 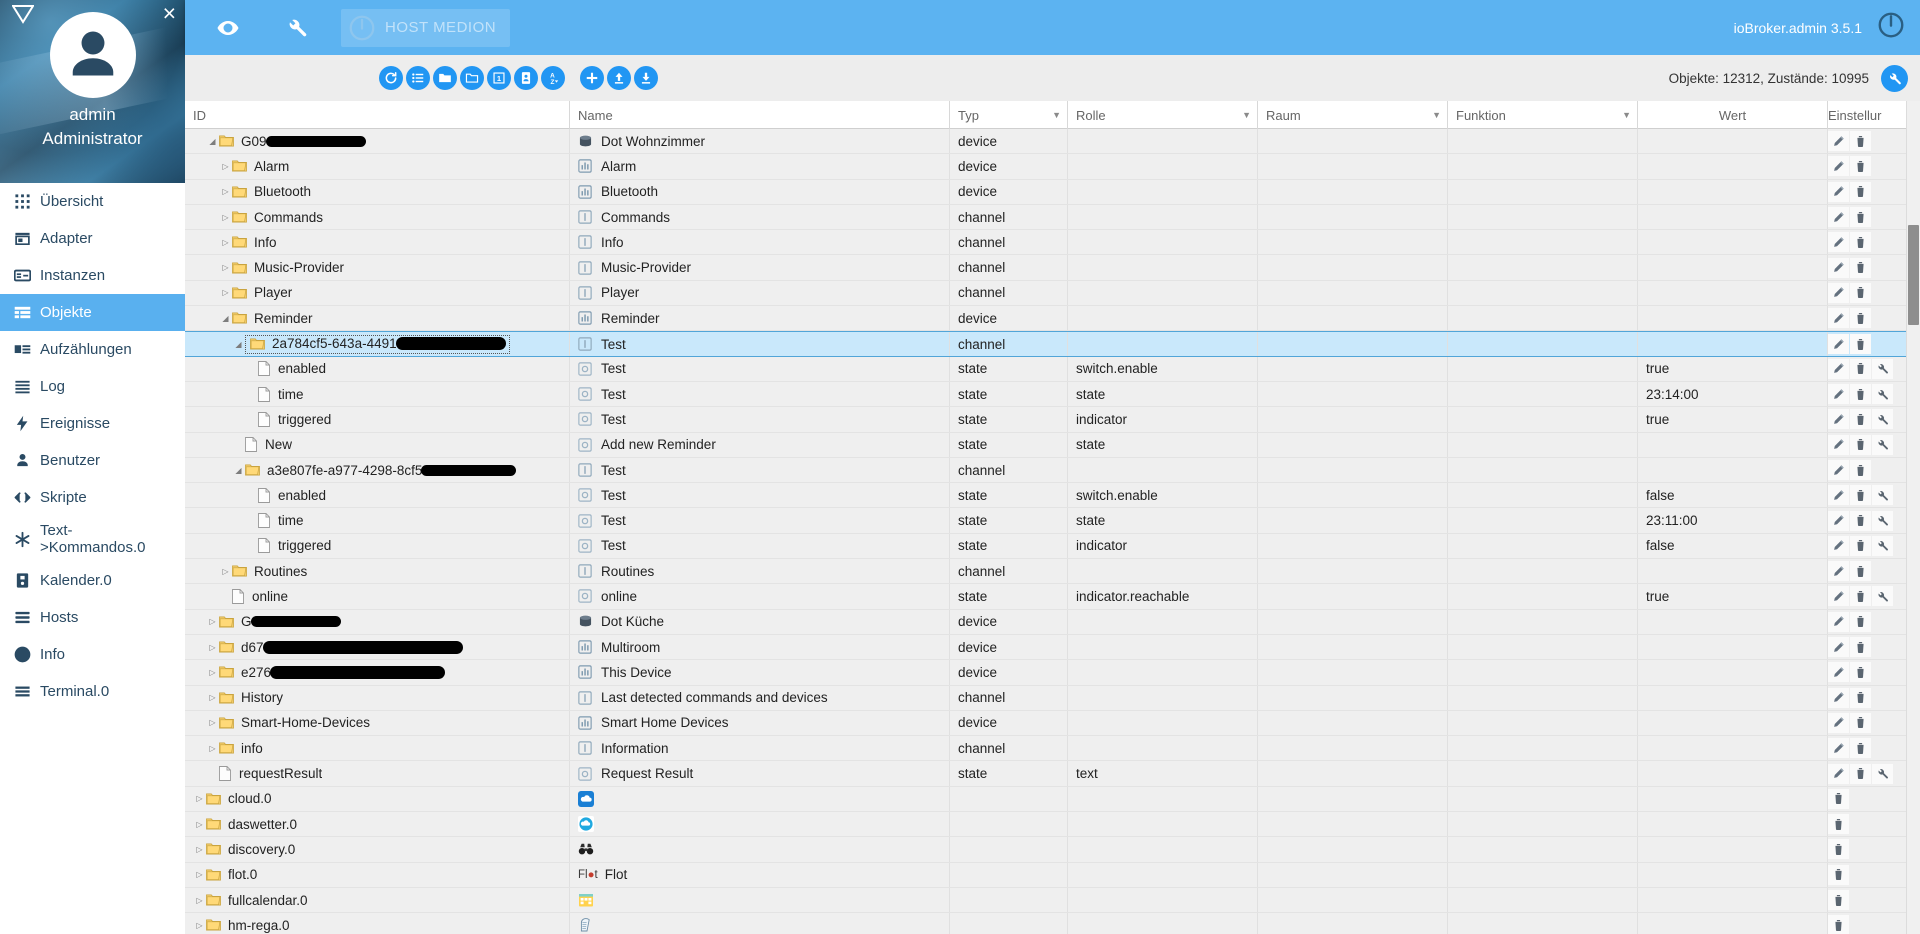 What do you see at coordinates (92, 312) in the screenshot?
I see `sidebar-item-objekte: Objekte` at bounding box center [92, 312].